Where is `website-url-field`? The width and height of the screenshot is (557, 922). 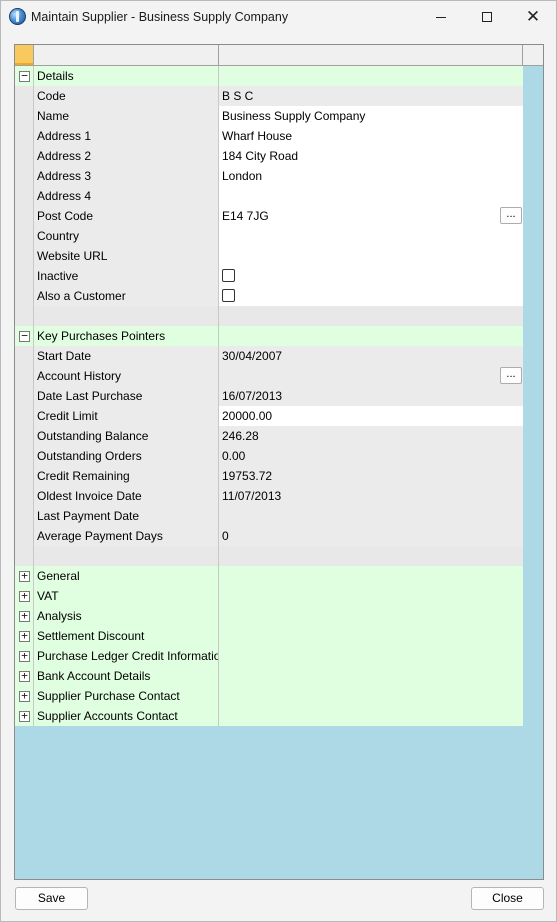
website-url-field is located at coordinates (371, 256).